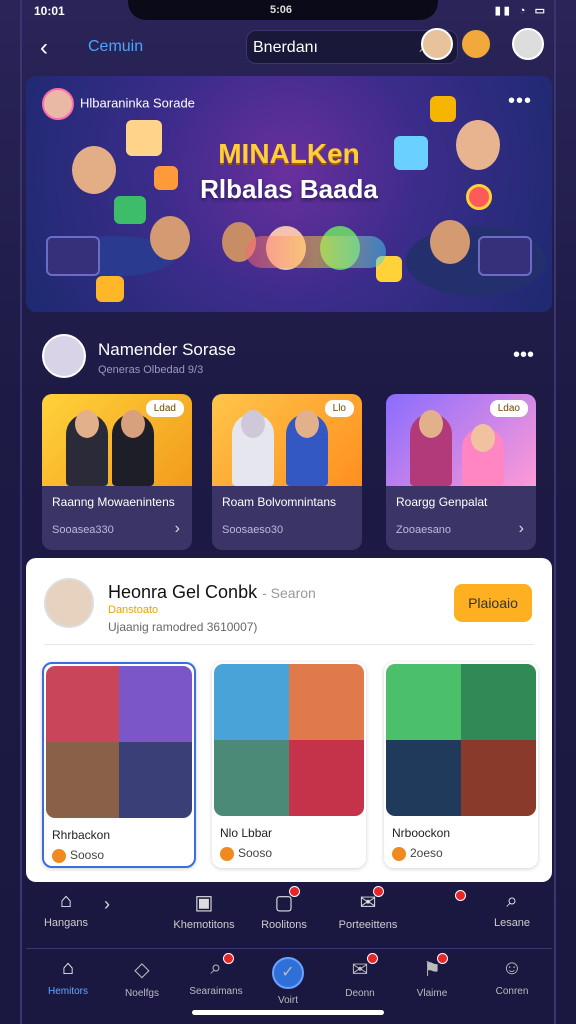 The height and width of the screenshot is (1024, 576). I want to click on status-time: 10:01, so click(49, 11).